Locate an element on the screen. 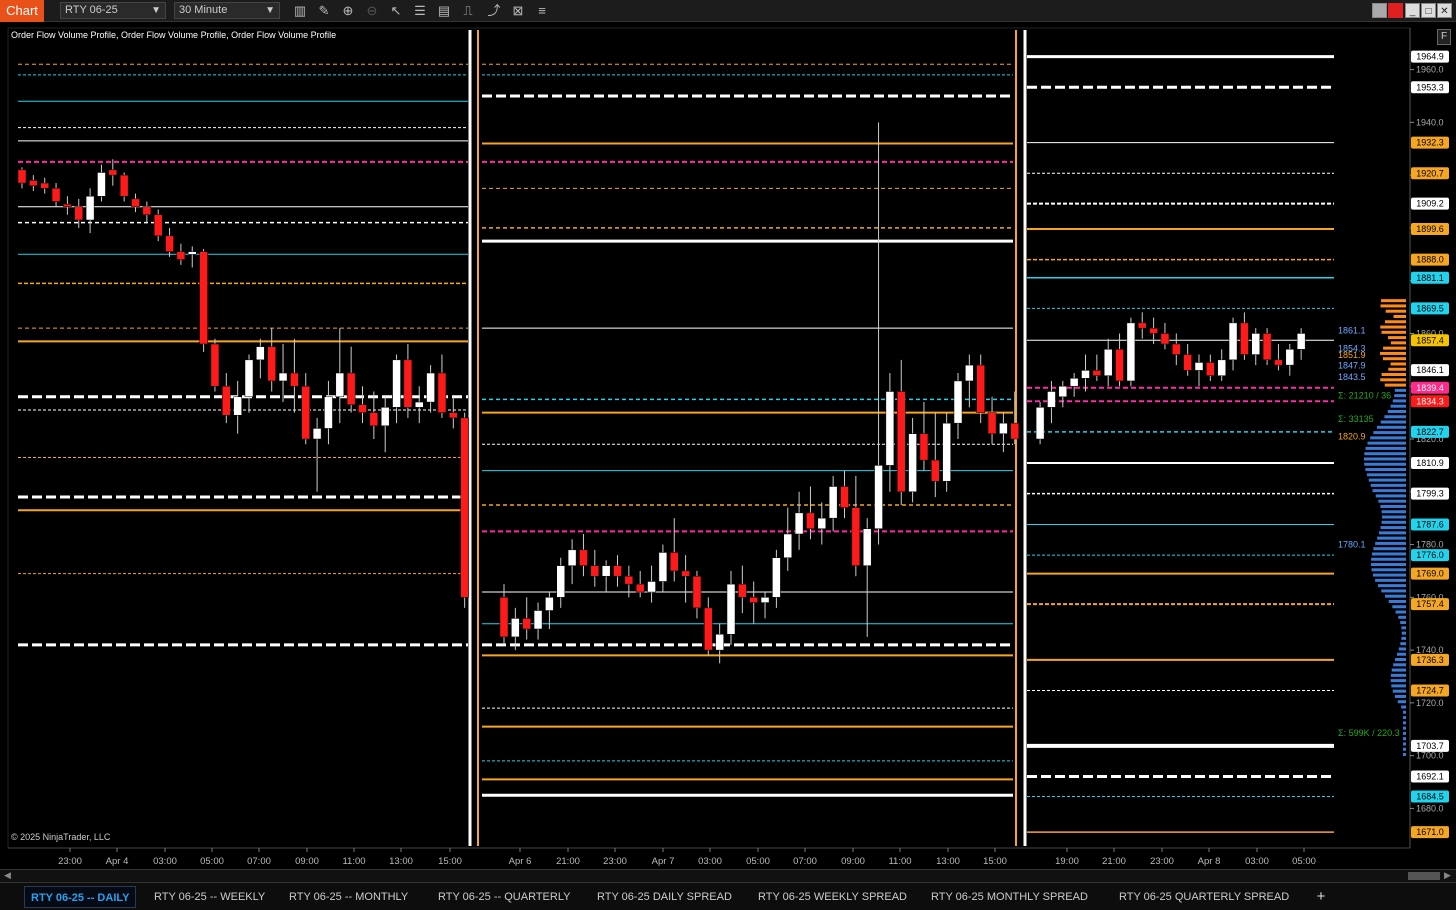  scroll-left-icon: ◀ is located at coordinates (7, 875).